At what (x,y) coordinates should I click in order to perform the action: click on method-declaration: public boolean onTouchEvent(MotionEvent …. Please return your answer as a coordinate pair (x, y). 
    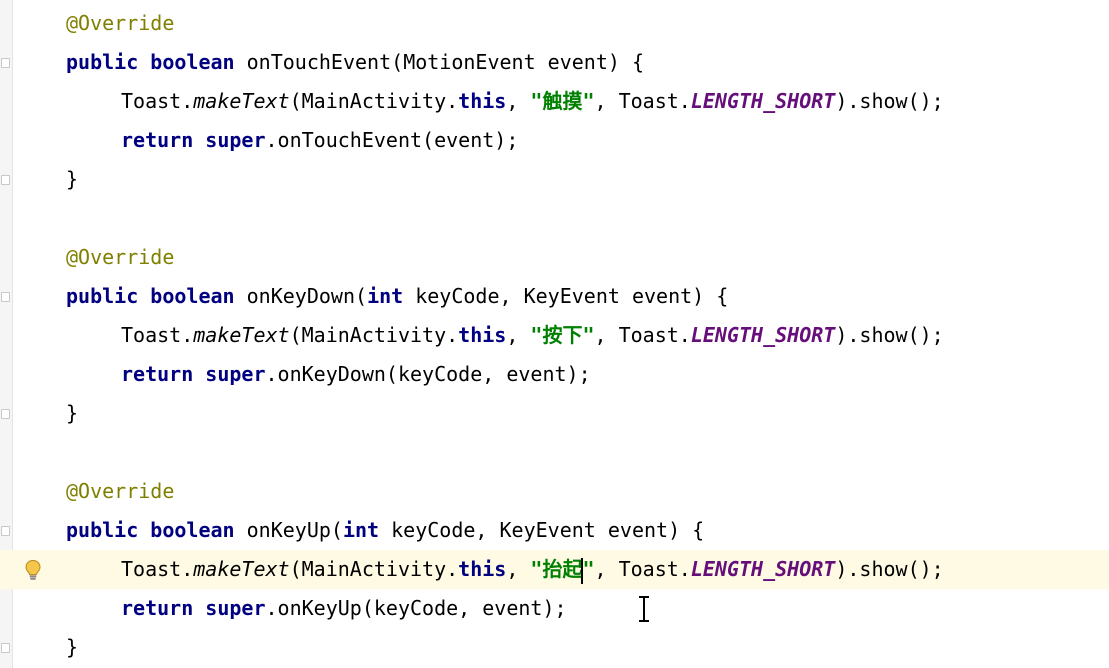
    Looking at the image, I should click on (355, 62).